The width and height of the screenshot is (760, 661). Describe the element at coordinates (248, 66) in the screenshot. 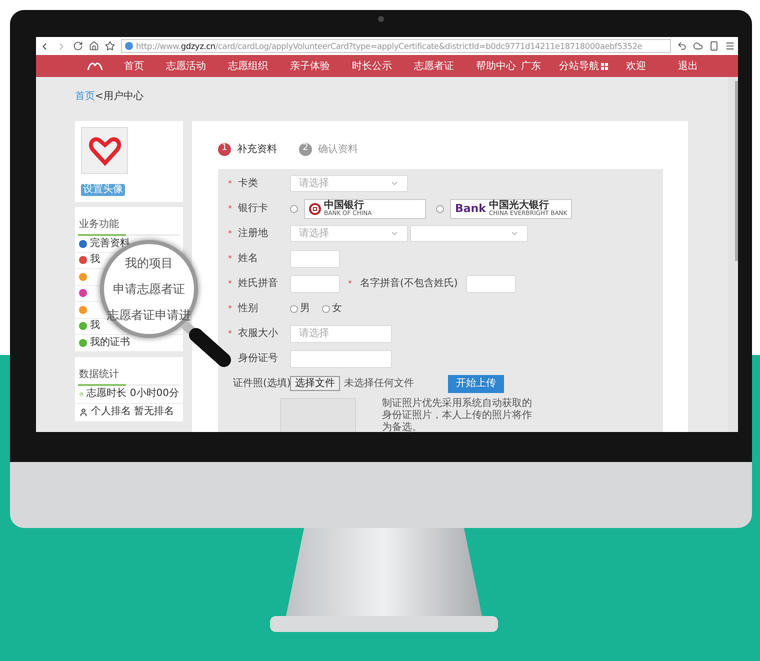

I see `nav-link: 志愿组织` at that location.